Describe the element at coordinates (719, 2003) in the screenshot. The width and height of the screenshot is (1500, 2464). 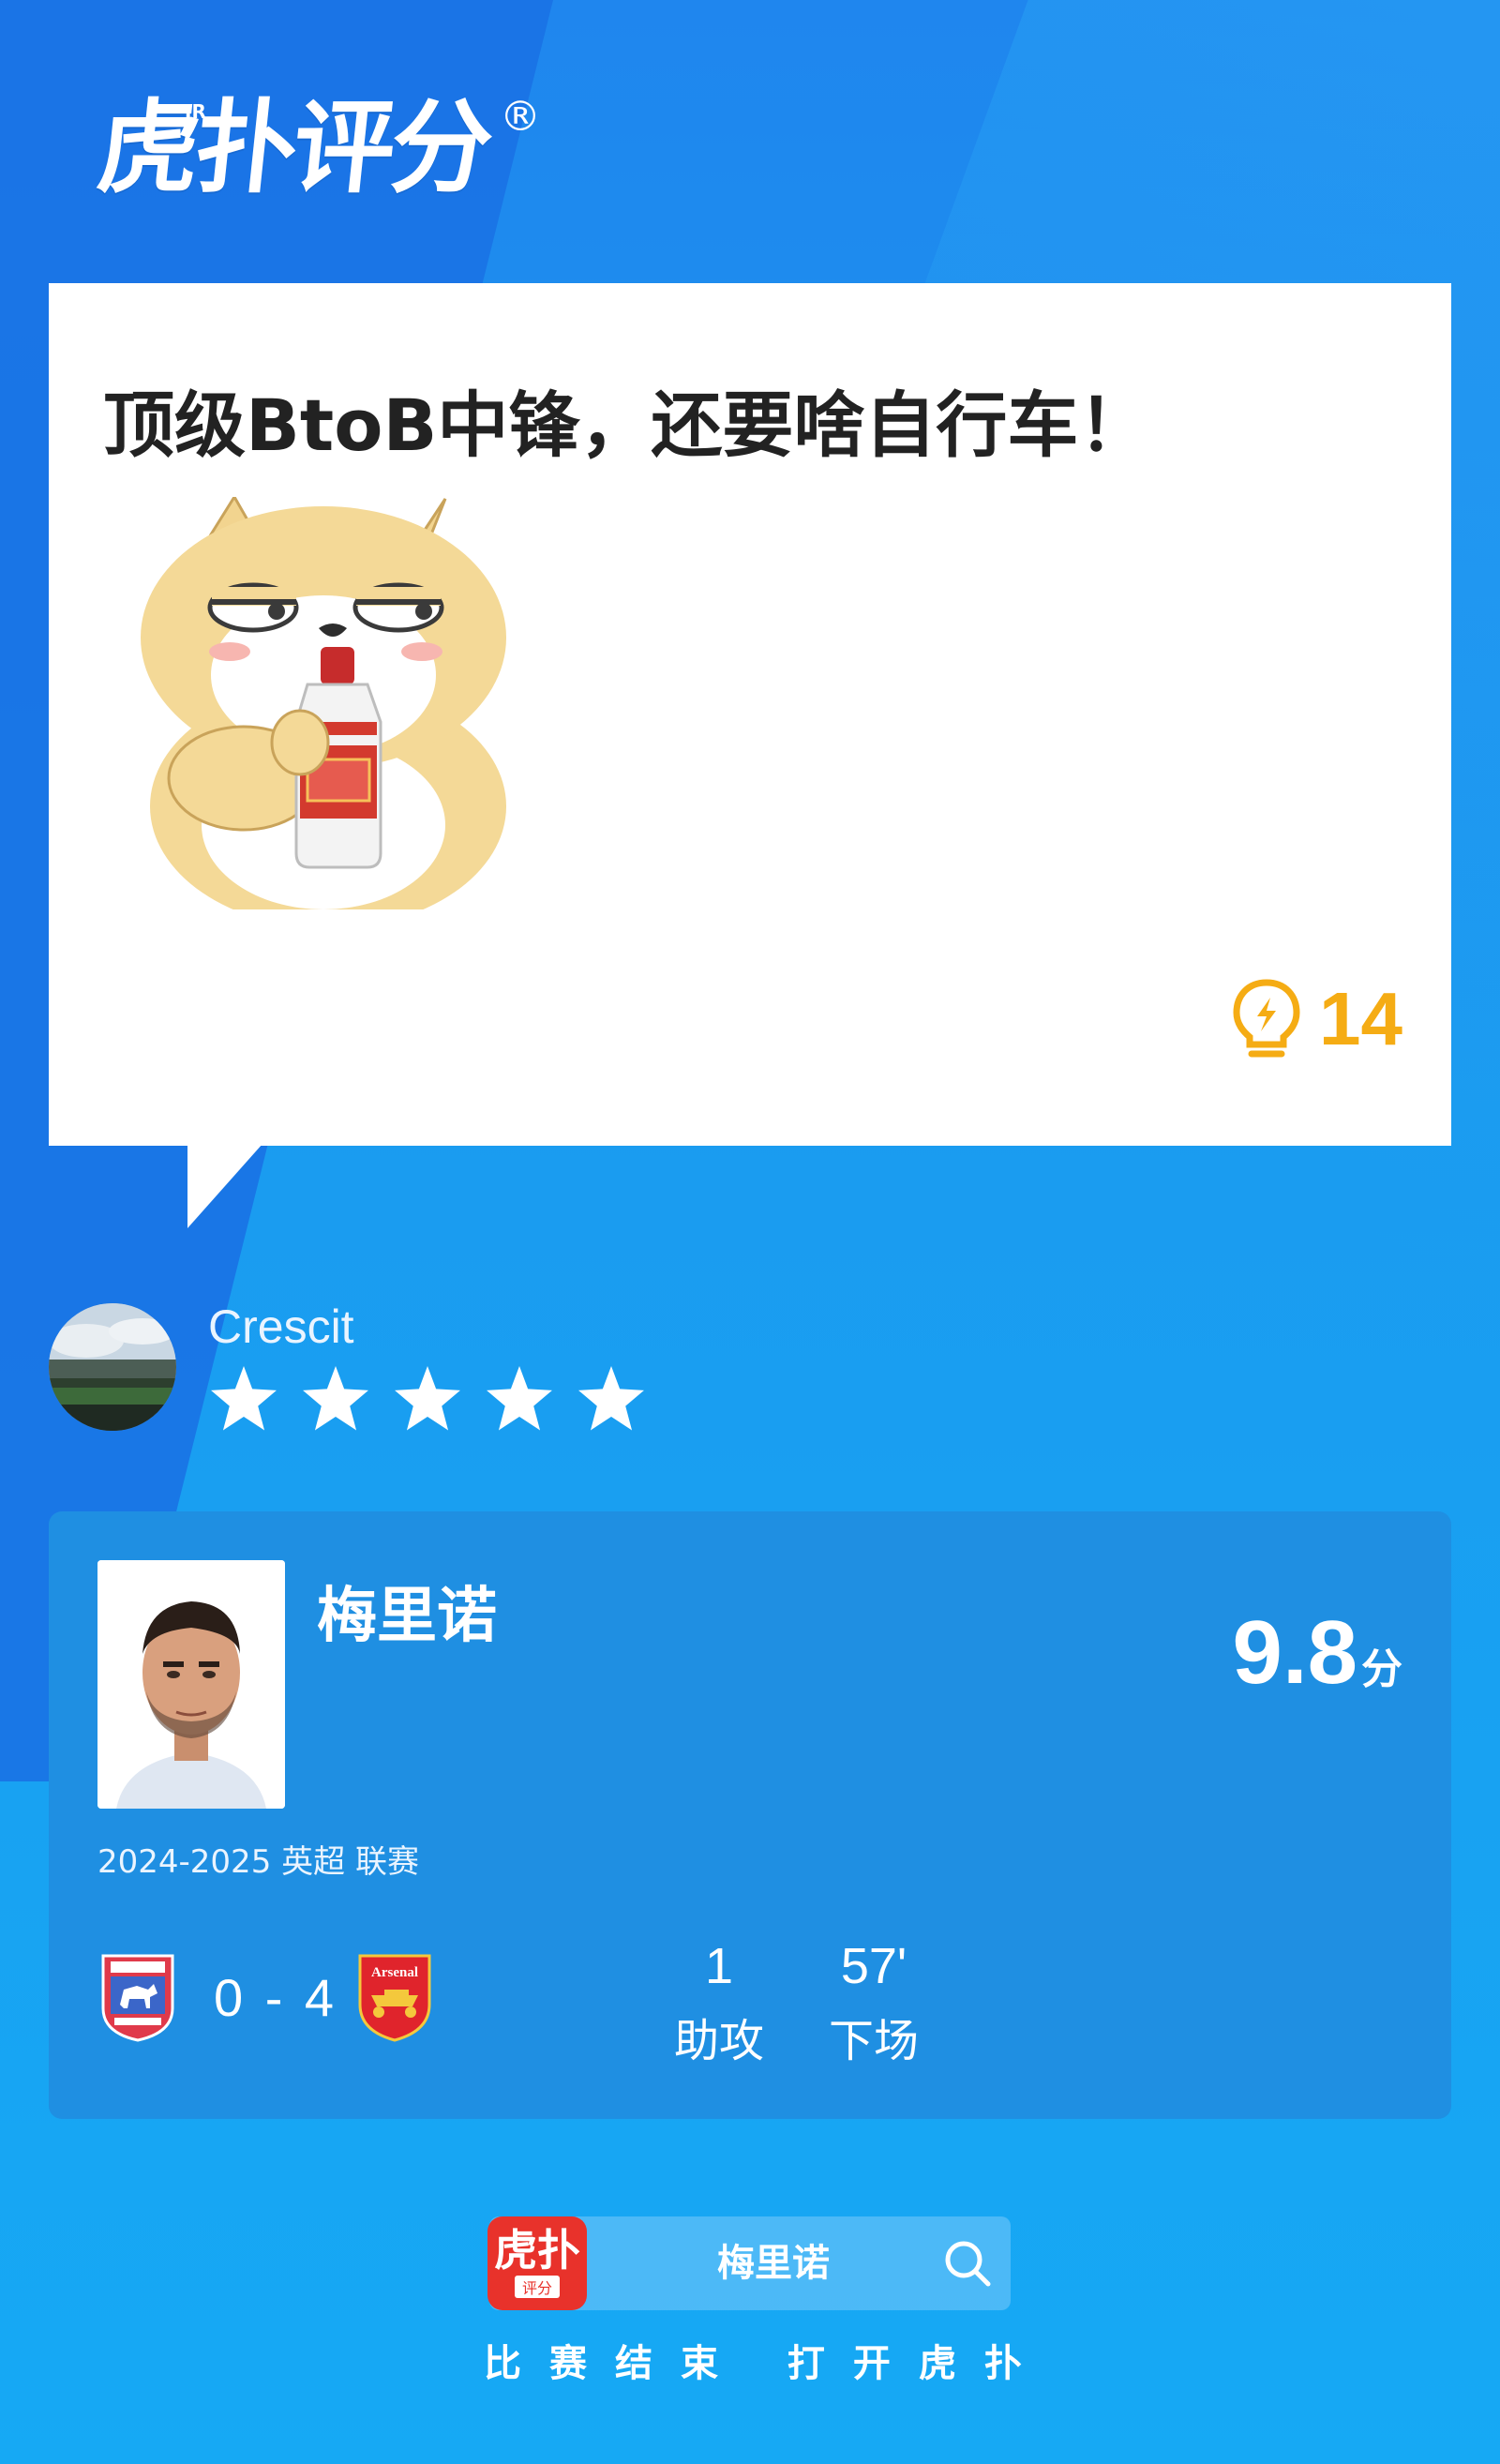
I see `stat-assists: 1 助攻` at that location.